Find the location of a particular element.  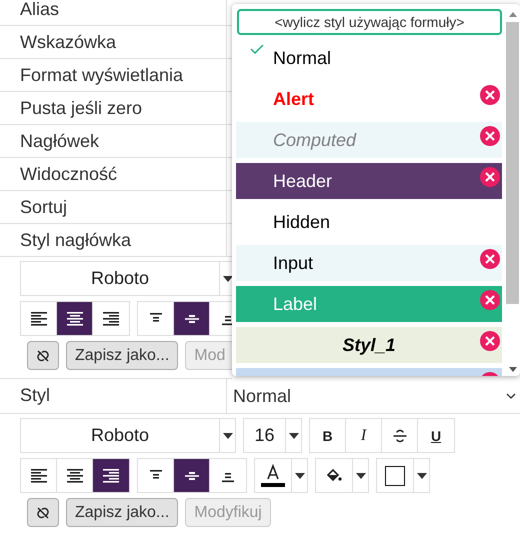

style-option: Styl_1 is located at coordinates (369, 345).